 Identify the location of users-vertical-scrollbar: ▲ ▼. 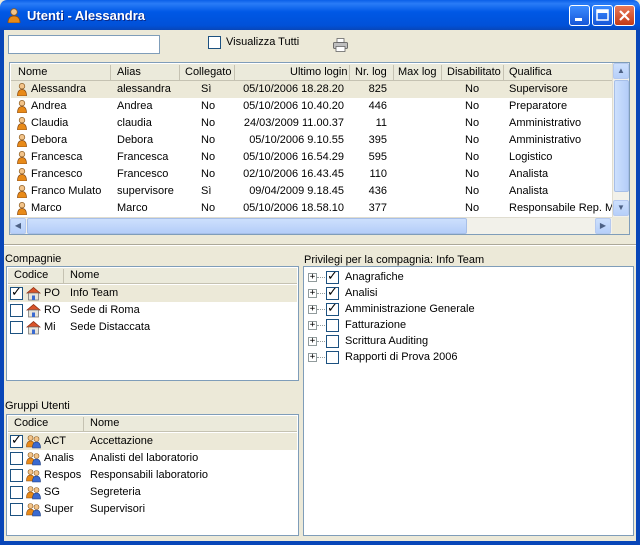
(620, 140).